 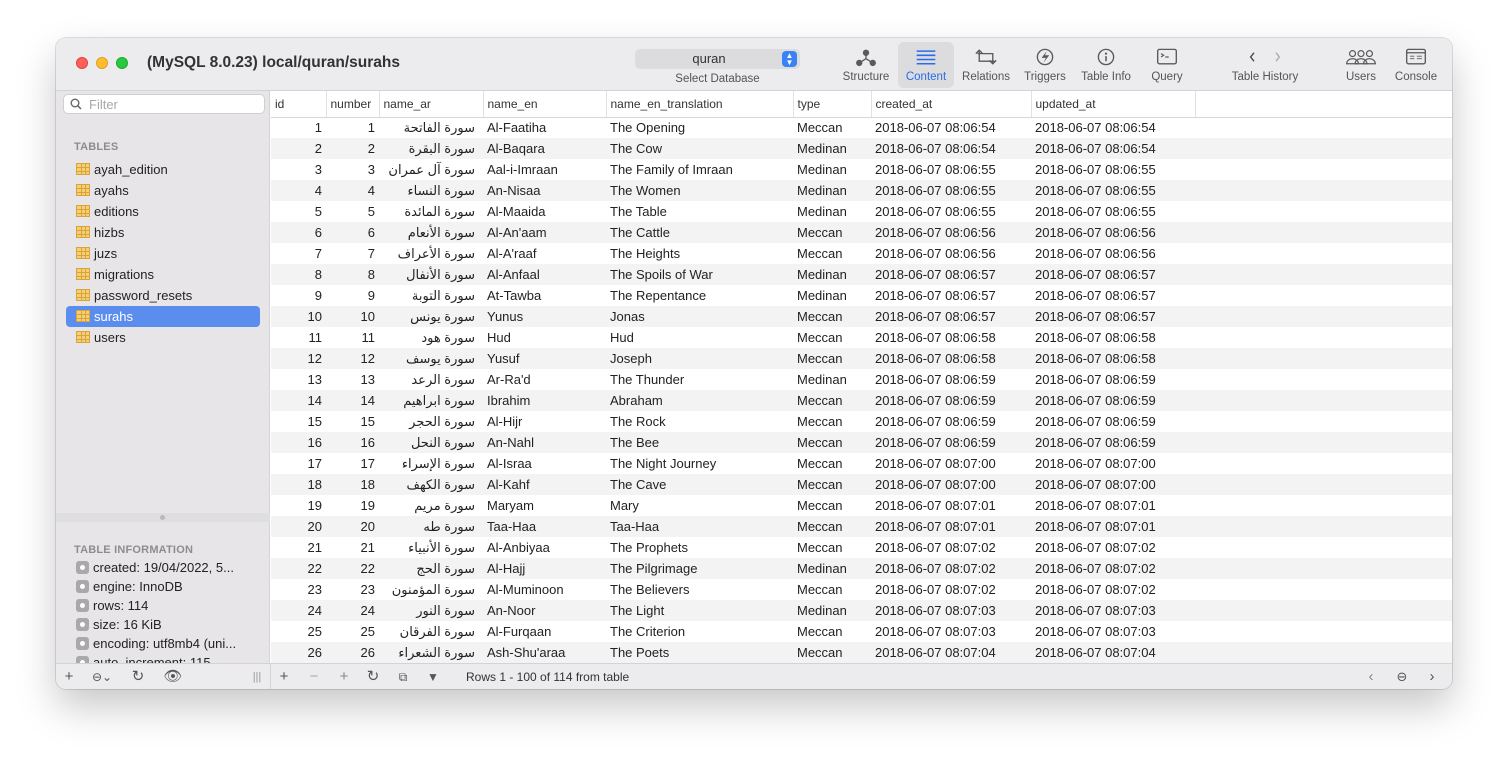 What do you see at coordinates (352, 421) in the screenshot?
I see `table-cell-number: 15` at bounding box center [352, 421].